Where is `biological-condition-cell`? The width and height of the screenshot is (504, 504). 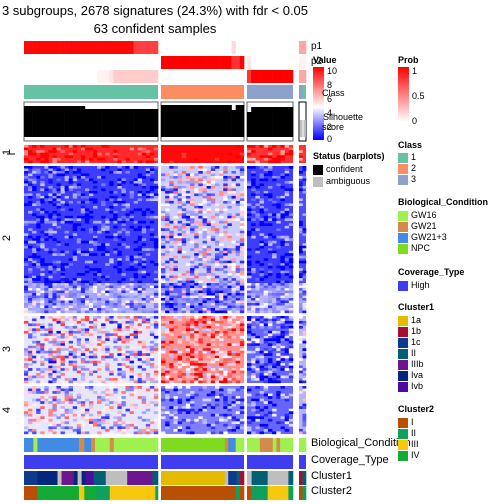
biological-condition-cell is located at coordinates (266, 445).